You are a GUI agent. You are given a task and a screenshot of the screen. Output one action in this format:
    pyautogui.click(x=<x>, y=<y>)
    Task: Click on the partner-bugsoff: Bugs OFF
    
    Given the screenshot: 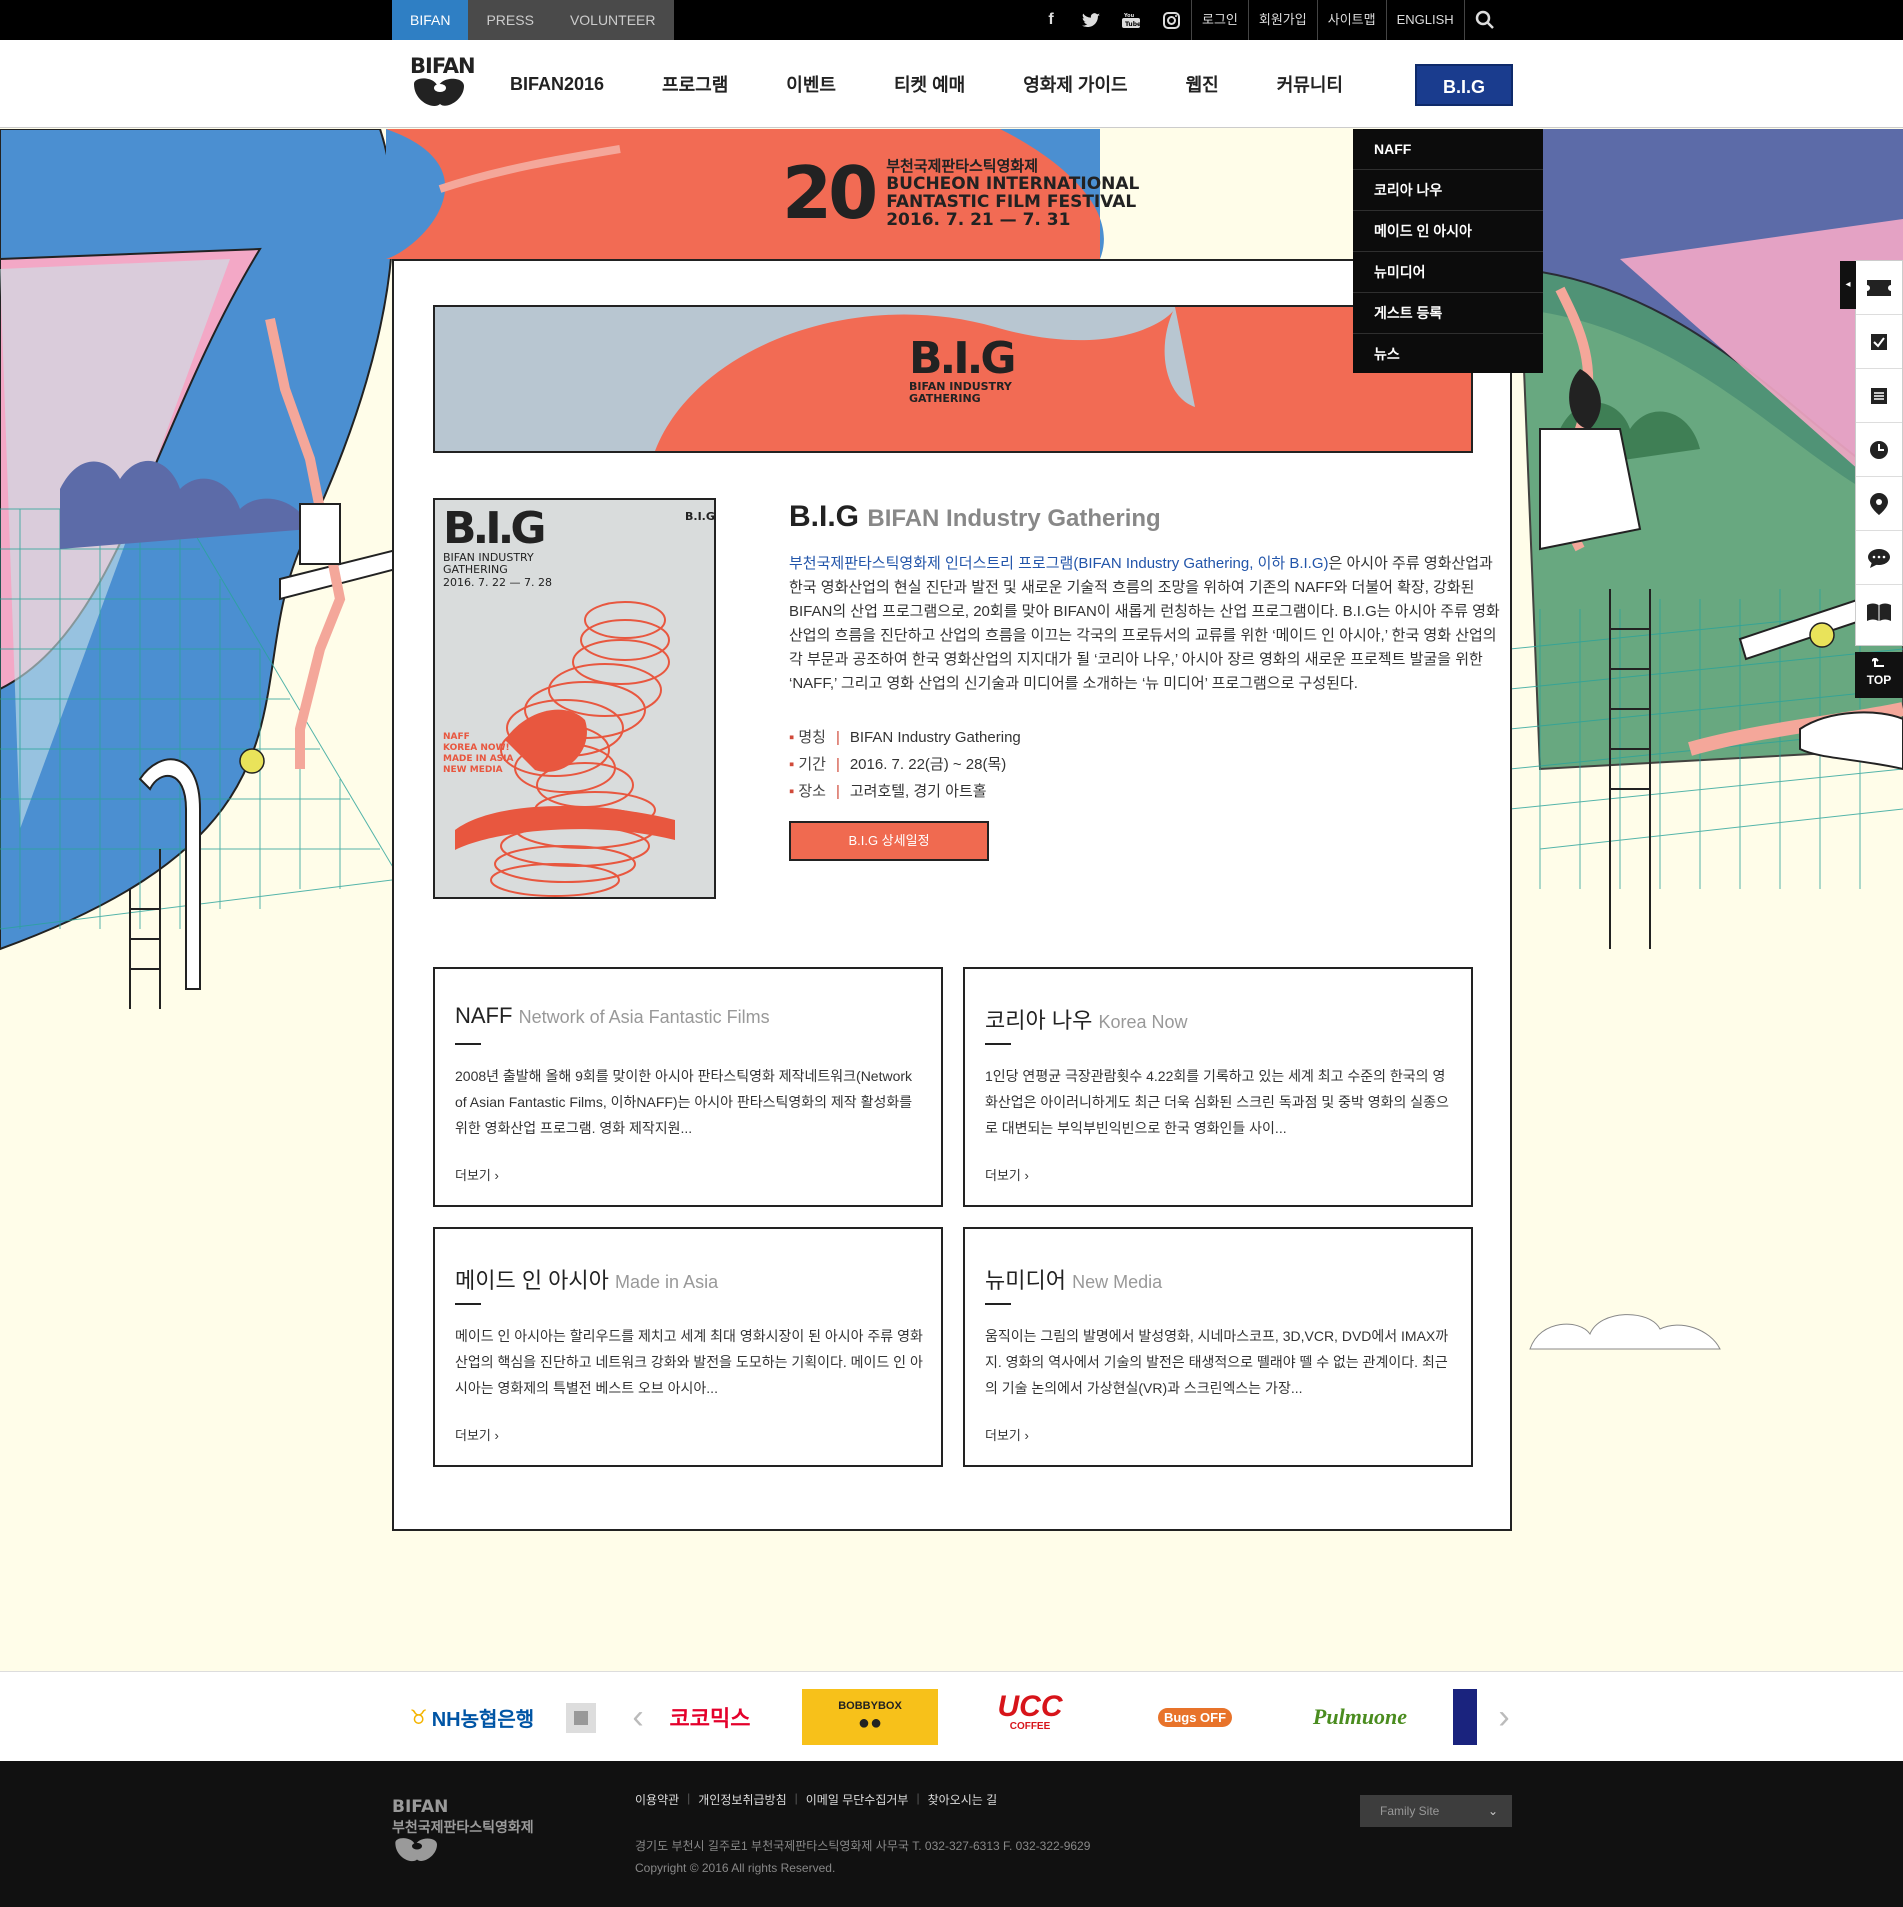 What is the action you would take?
    pyautogui.click(x=1195, y=1717)
    